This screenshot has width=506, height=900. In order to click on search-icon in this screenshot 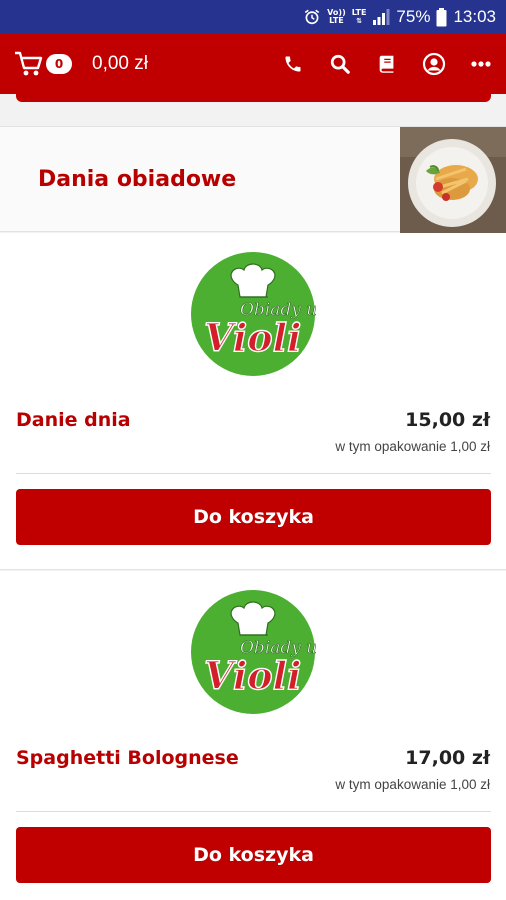, I will do `click(340, 64)`.